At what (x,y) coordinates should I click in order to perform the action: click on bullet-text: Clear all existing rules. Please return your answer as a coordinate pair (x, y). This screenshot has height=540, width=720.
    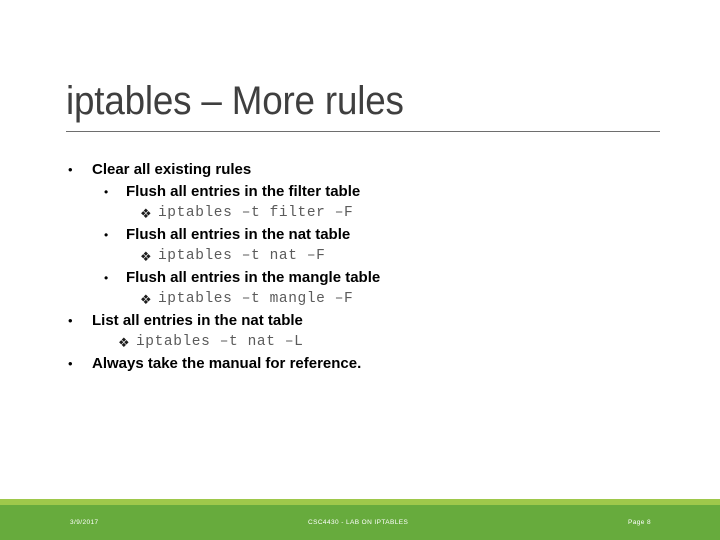
    Looking at the image, I should click on (172, 169).